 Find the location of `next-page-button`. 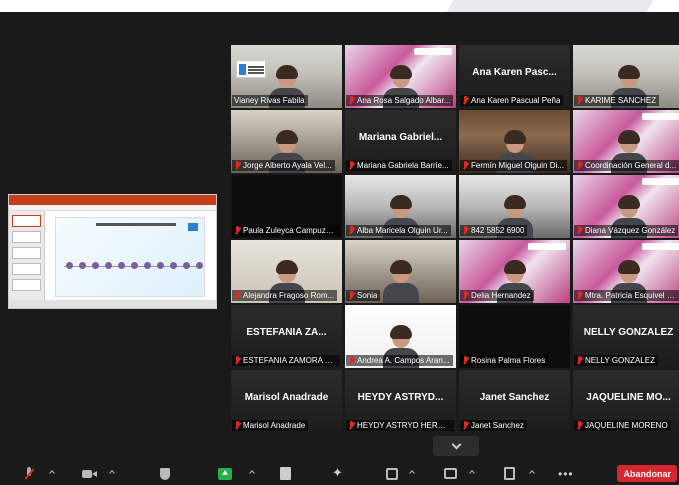

next-page-button is located at coordinates (456, 446).